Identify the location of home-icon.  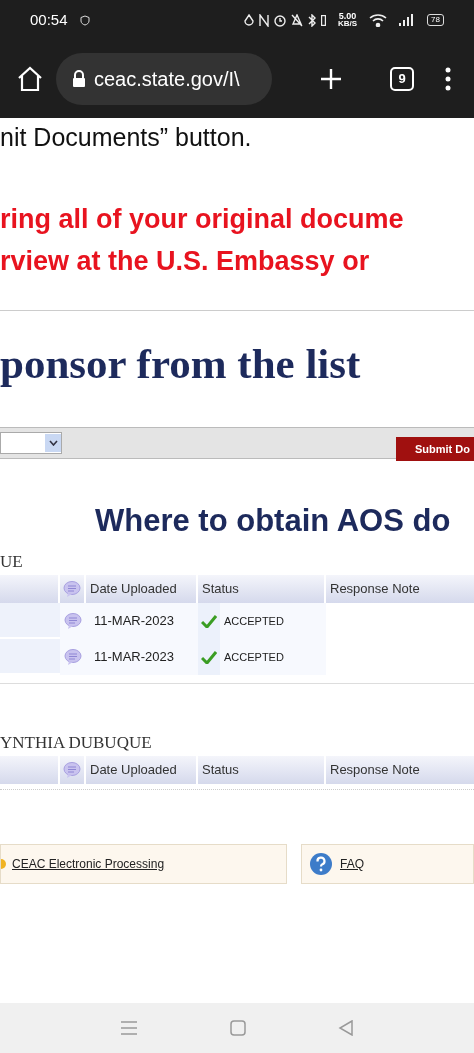
(30, 79).